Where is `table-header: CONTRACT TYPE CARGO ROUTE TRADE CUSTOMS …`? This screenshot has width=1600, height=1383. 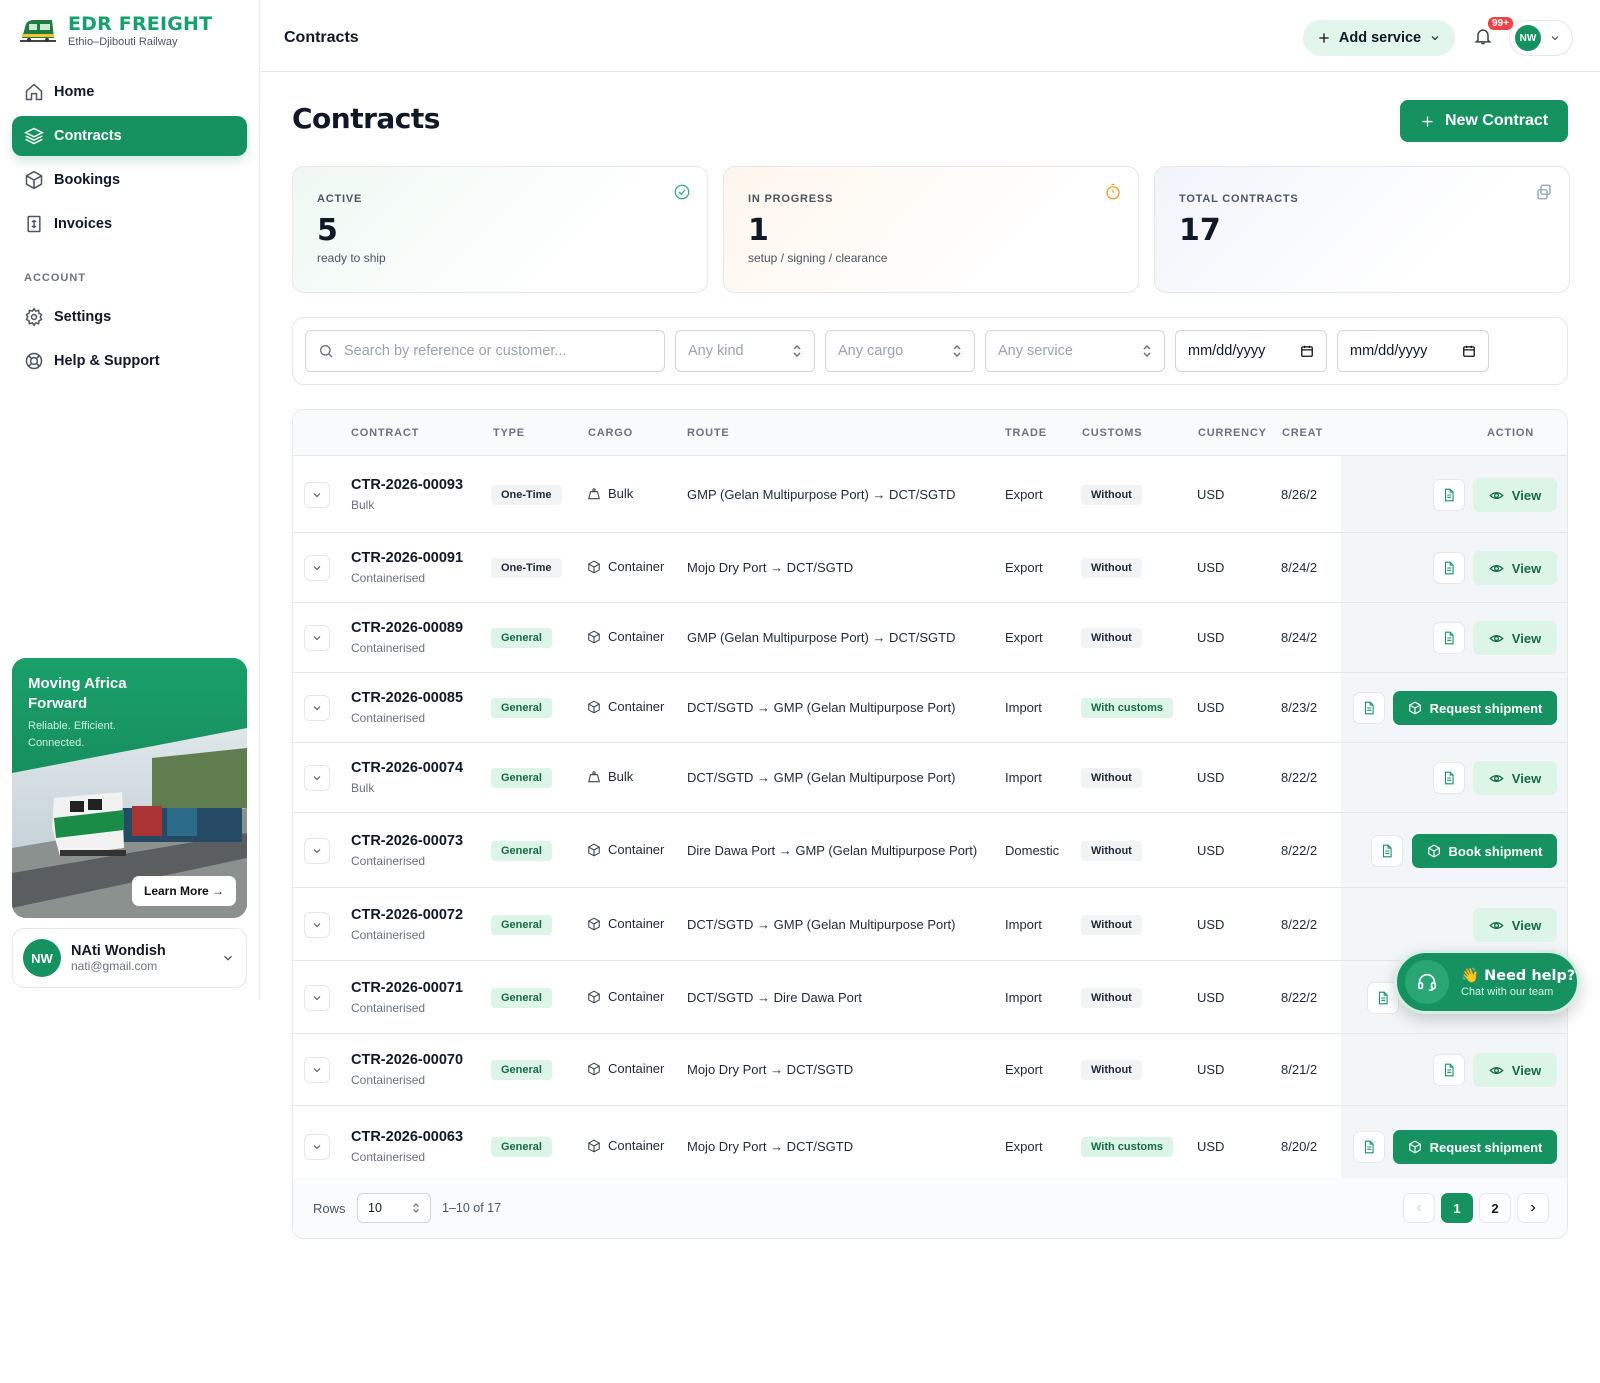
table-header: CONTRACT TYPE CARGO ROUTE TRADE CUSTOMS … is located at coordinates (930, 433).